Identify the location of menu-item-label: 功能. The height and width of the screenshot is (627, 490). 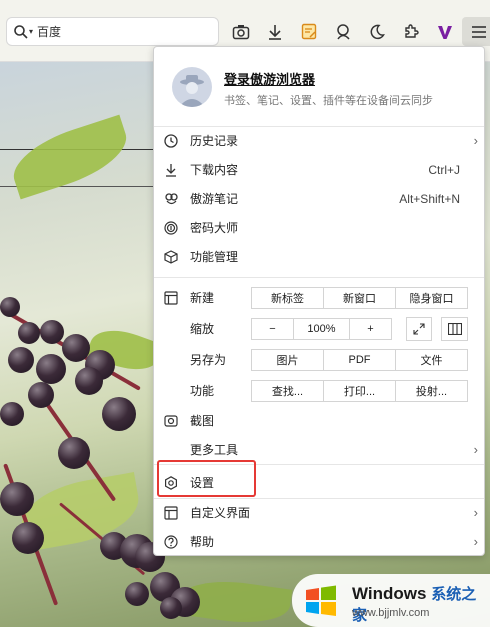
(202, 391).